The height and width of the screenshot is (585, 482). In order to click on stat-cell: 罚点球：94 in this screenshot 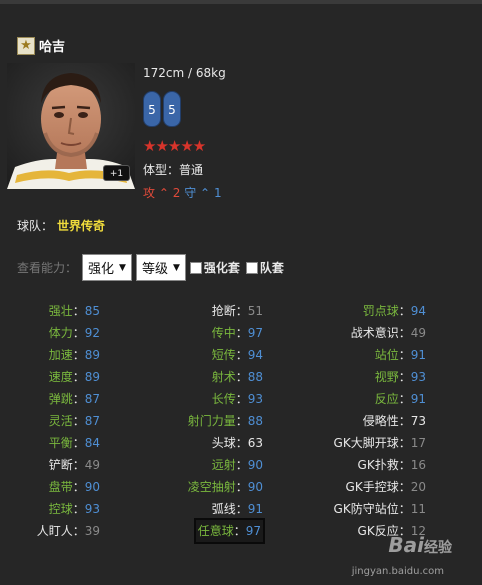, I will do `click(394, 311)`.